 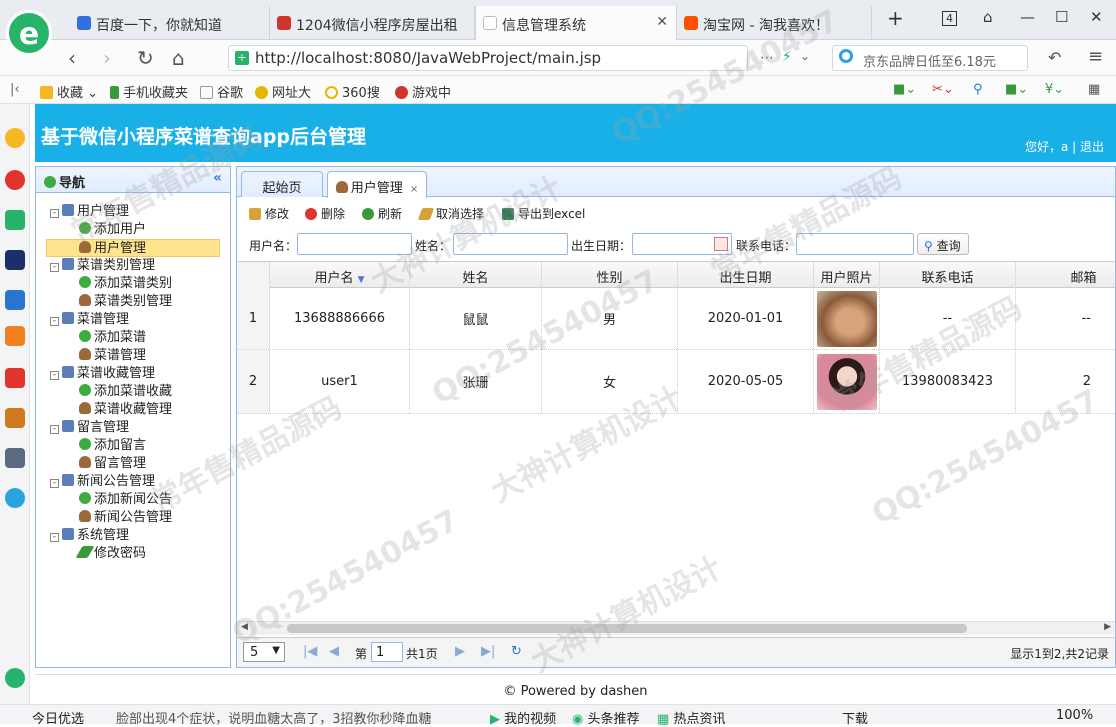 I want to click on unselect-button: 取消选择, so click(x=450, y=213).